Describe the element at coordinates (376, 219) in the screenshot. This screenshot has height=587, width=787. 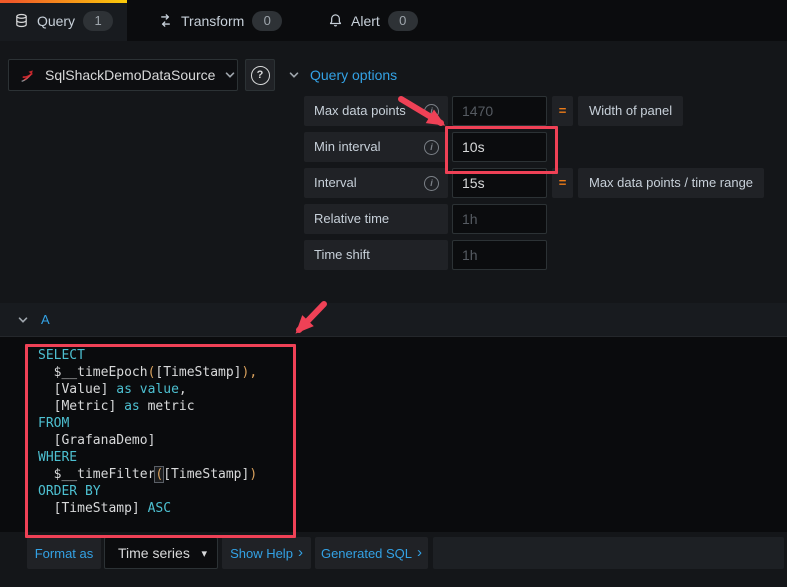
I see `option-label: Relative time` at that location.